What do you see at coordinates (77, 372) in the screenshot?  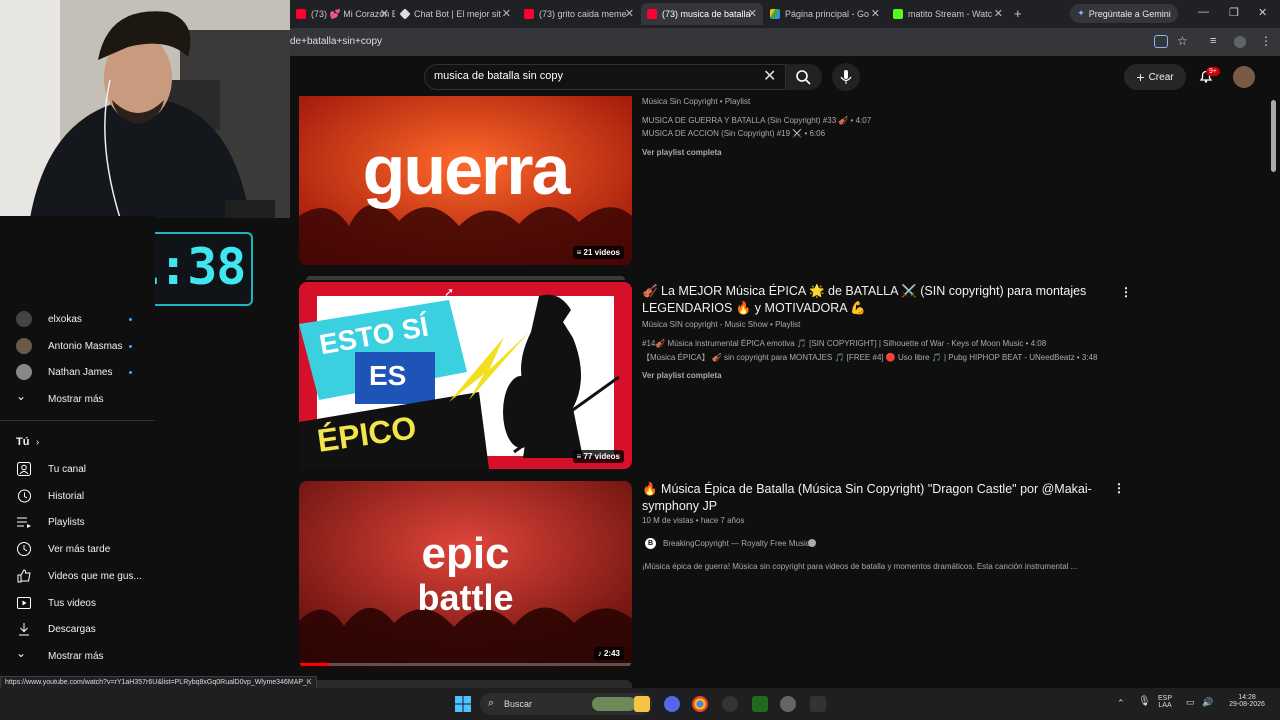 I see `sidebar-channel-nathan-james: Nathan James` at bounding box center [77, 372].